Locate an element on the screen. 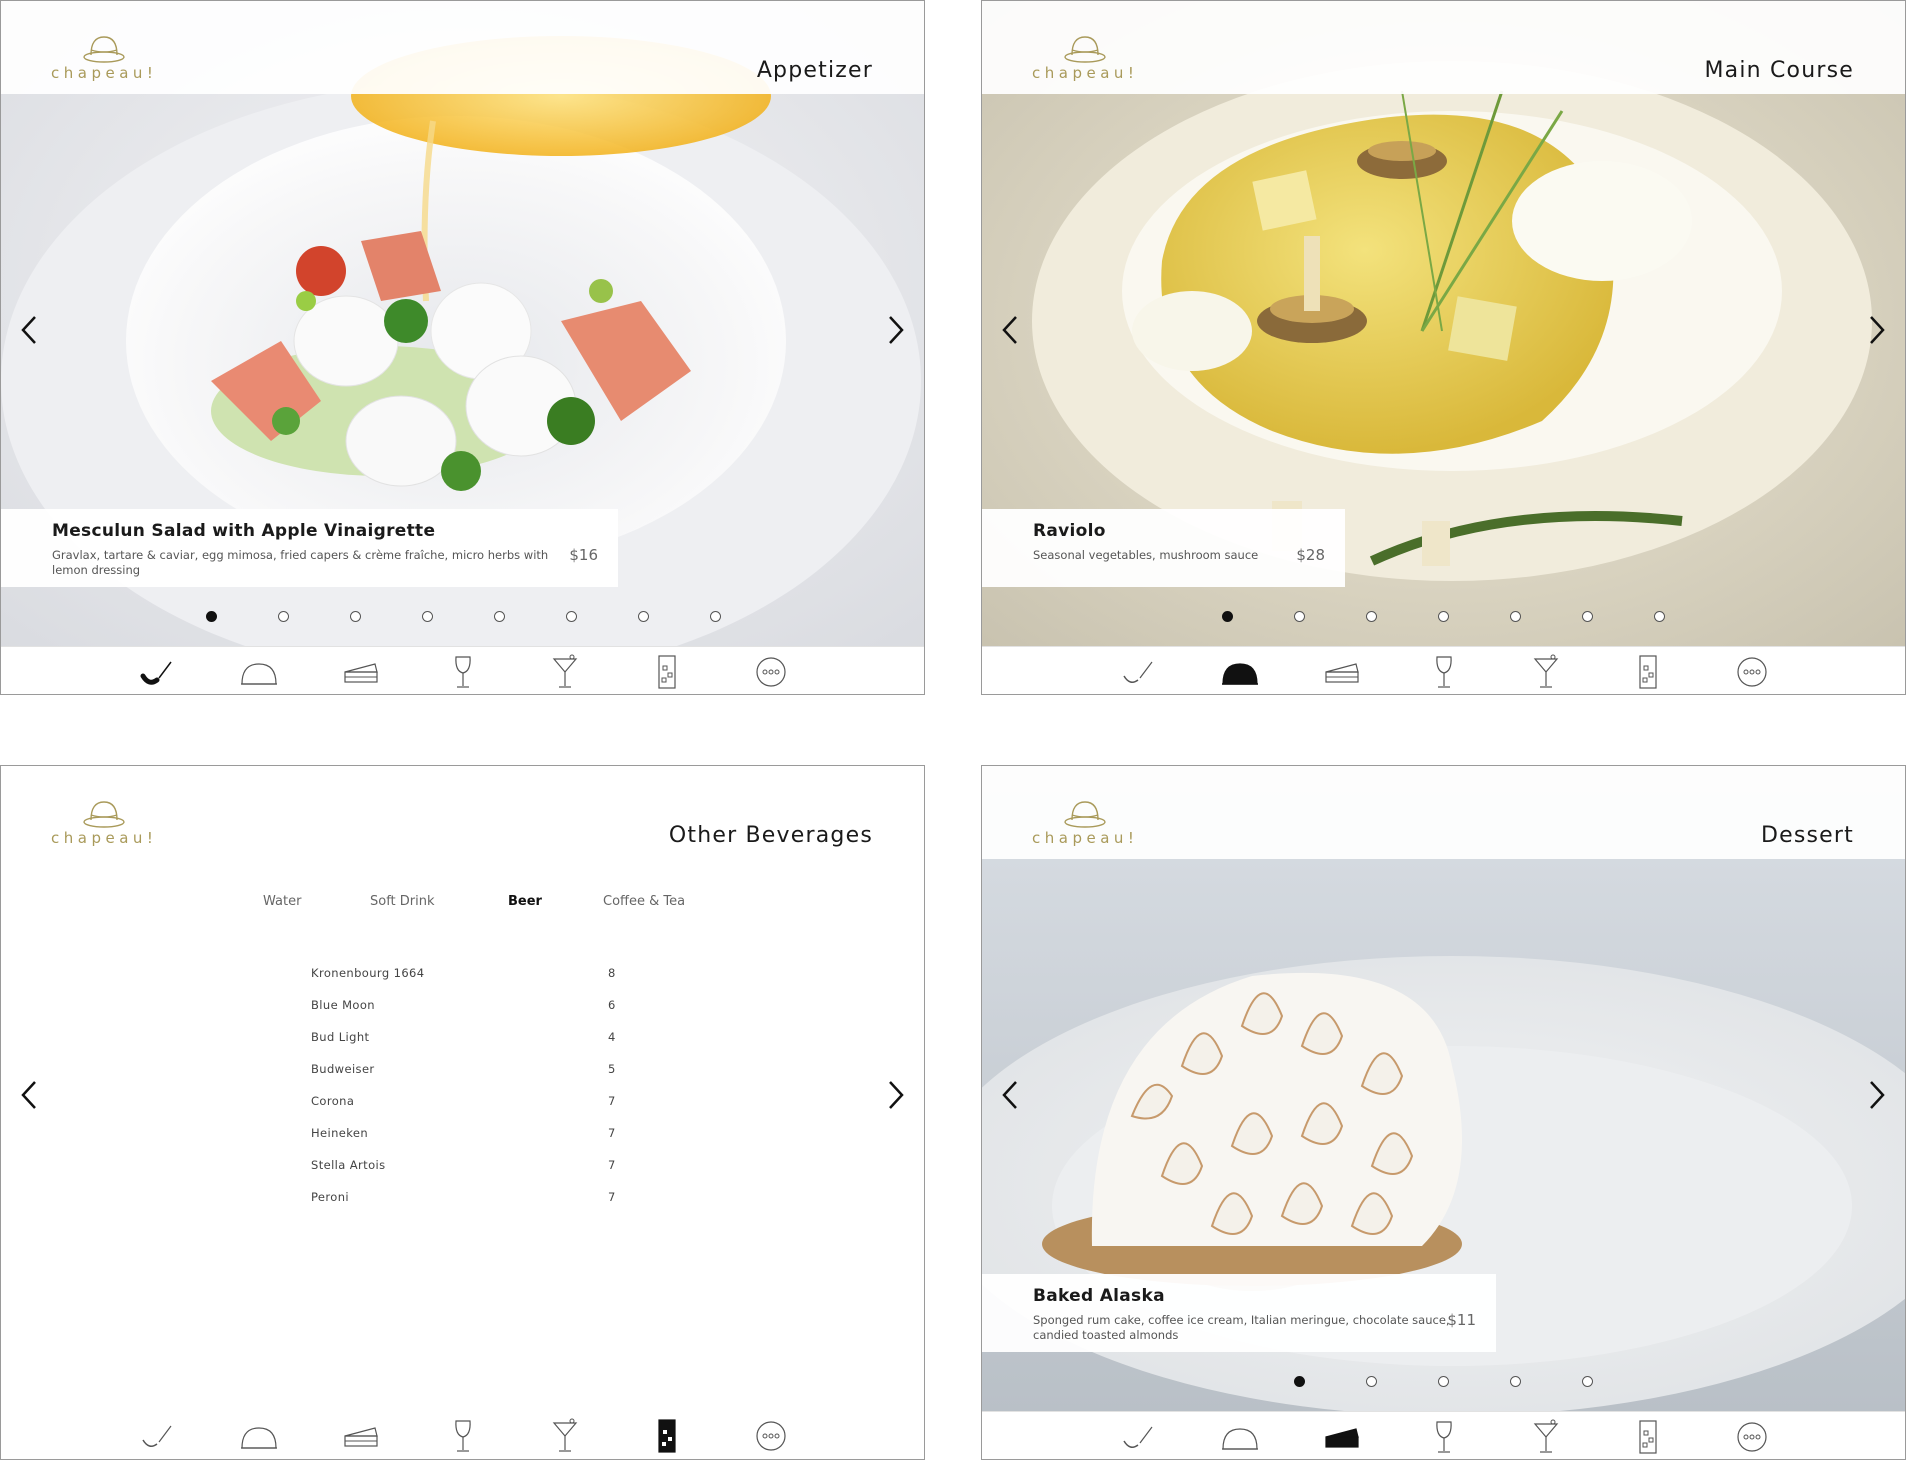 The height and width of the screenshot is (1460, 1908). tab-water: Water is located at coordinates (282, 901).